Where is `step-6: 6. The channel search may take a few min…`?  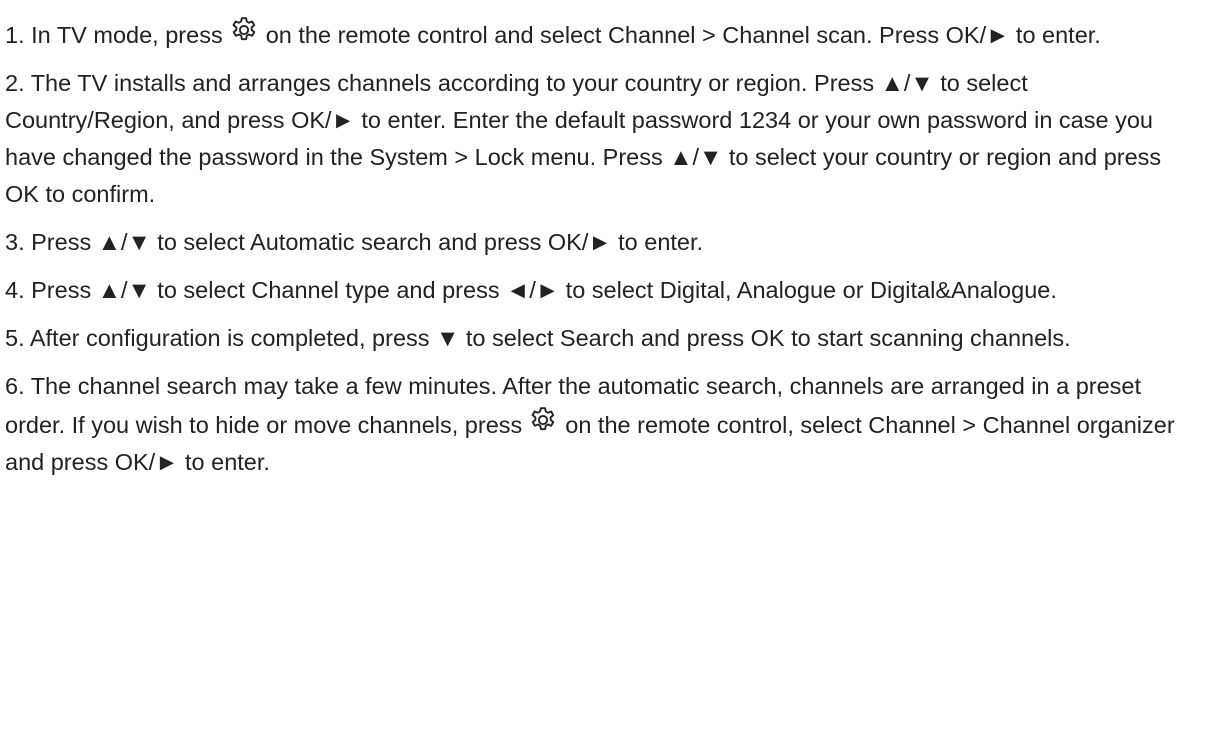
step-6: 6. The channel search may take a few min… is located at coordinates (603, 424).